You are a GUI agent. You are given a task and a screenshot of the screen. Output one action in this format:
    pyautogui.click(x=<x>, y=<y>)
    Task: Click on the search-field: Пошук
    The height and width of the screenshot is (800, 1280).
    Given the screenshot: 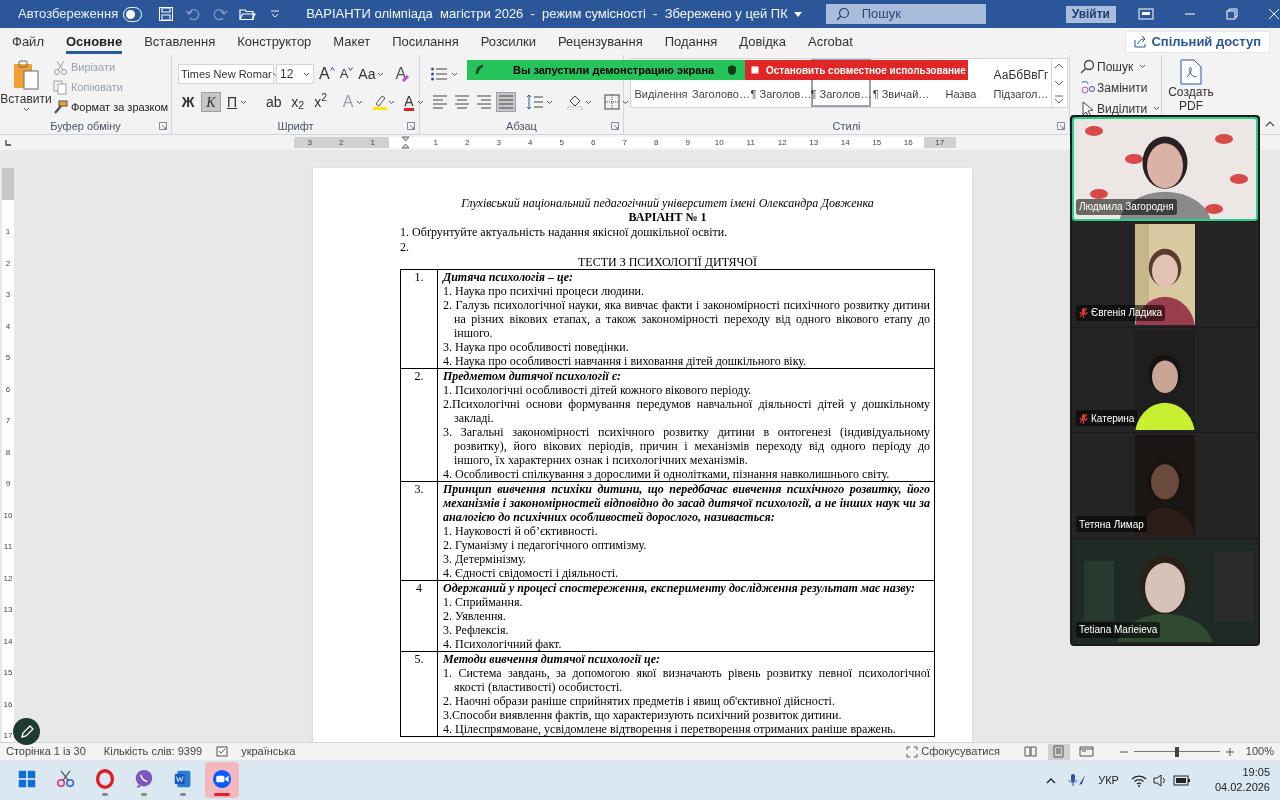 What is the action you would take?
    pyautogui.click(x=905, y=14)
    